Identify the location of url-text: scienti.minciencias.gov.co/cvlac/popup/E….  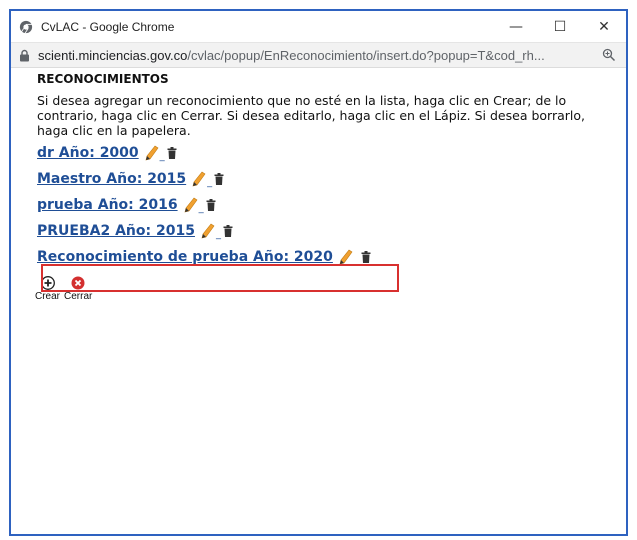
(316, 55).